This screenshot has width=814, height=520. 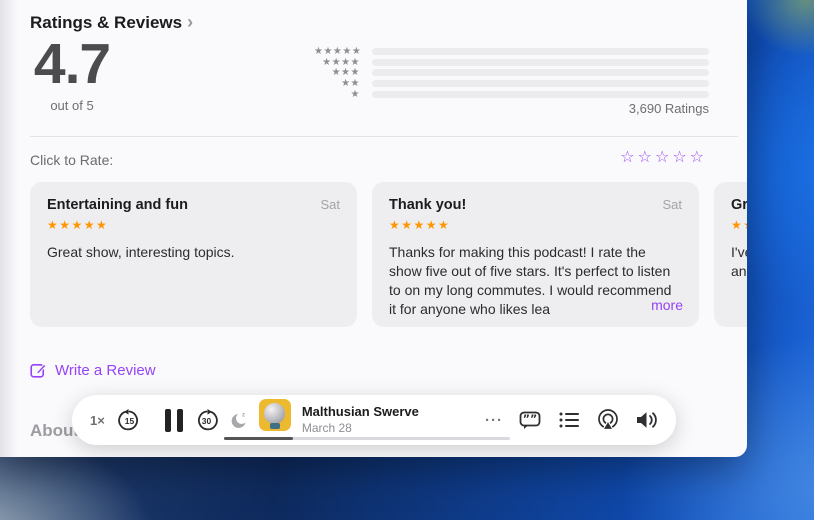 I want to click on left-edge-fade, so click(x=9, y=228).